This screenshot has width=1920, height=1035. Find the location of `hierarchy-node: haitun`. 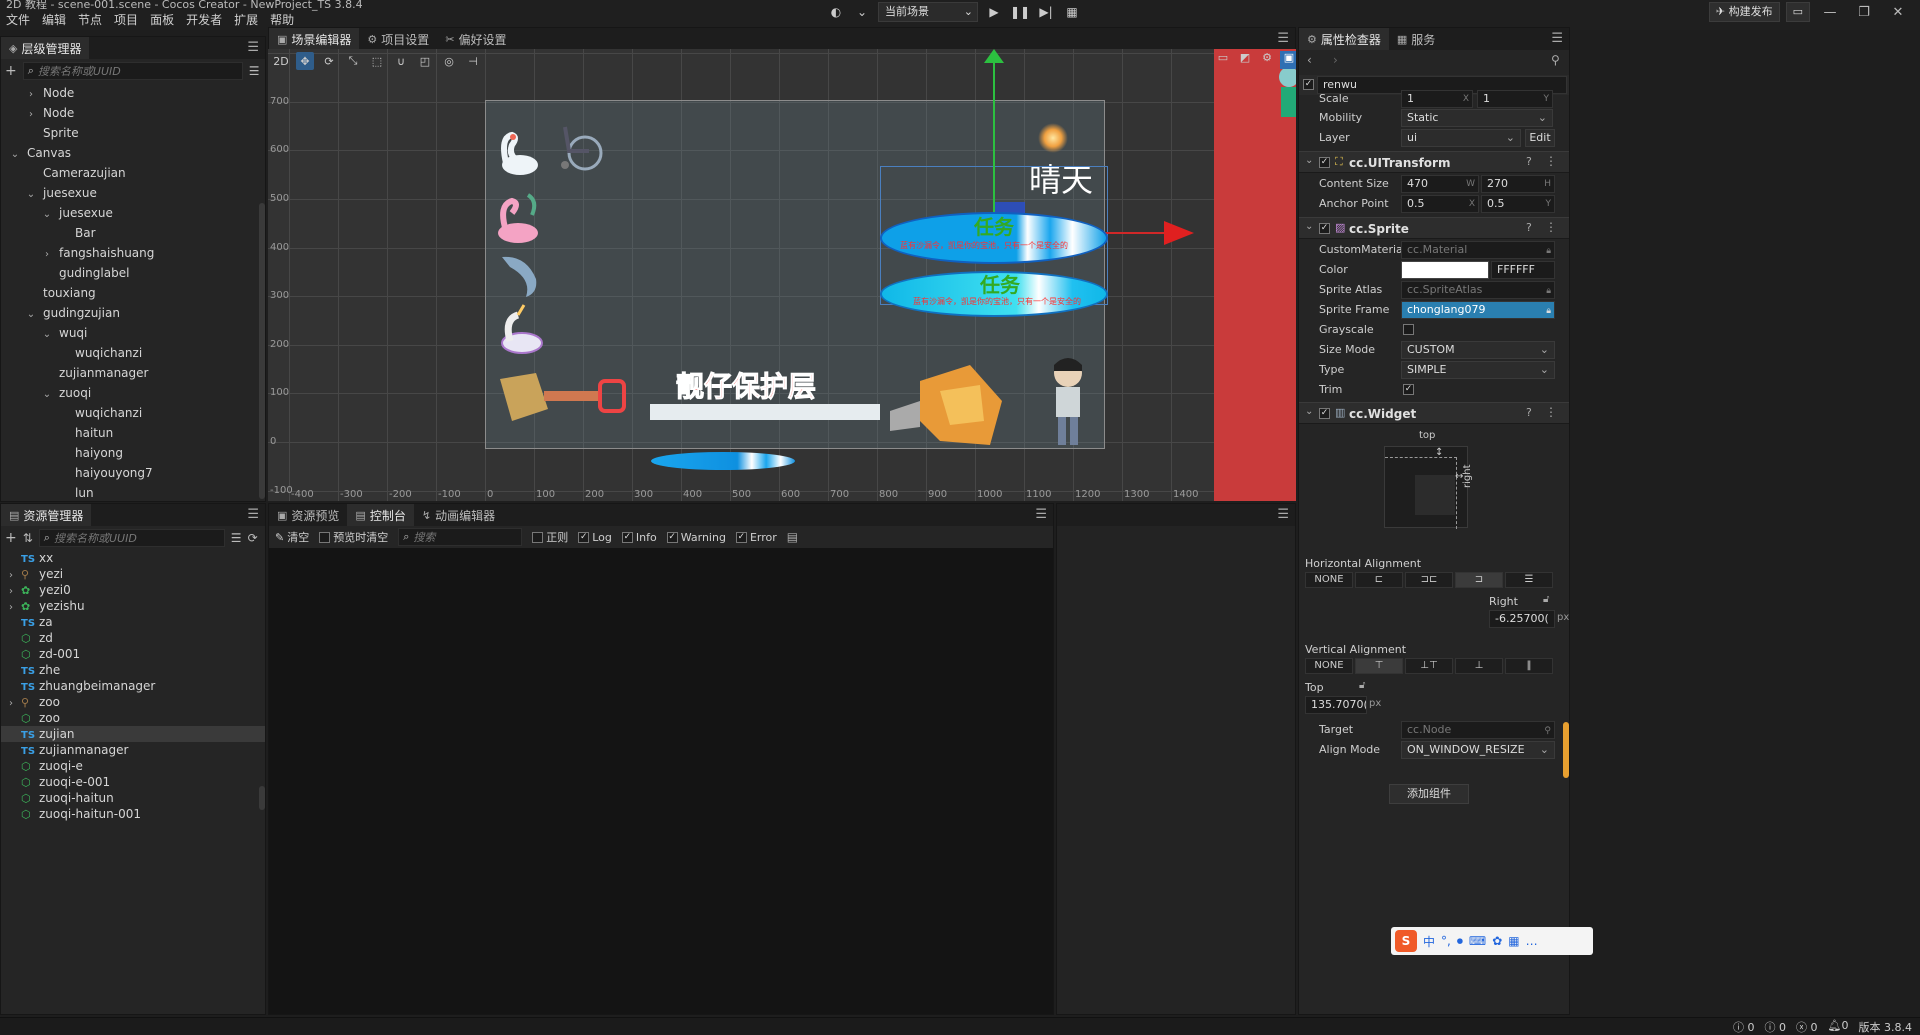

hierarchy-node: haitun is located at coordinates (133, 433).